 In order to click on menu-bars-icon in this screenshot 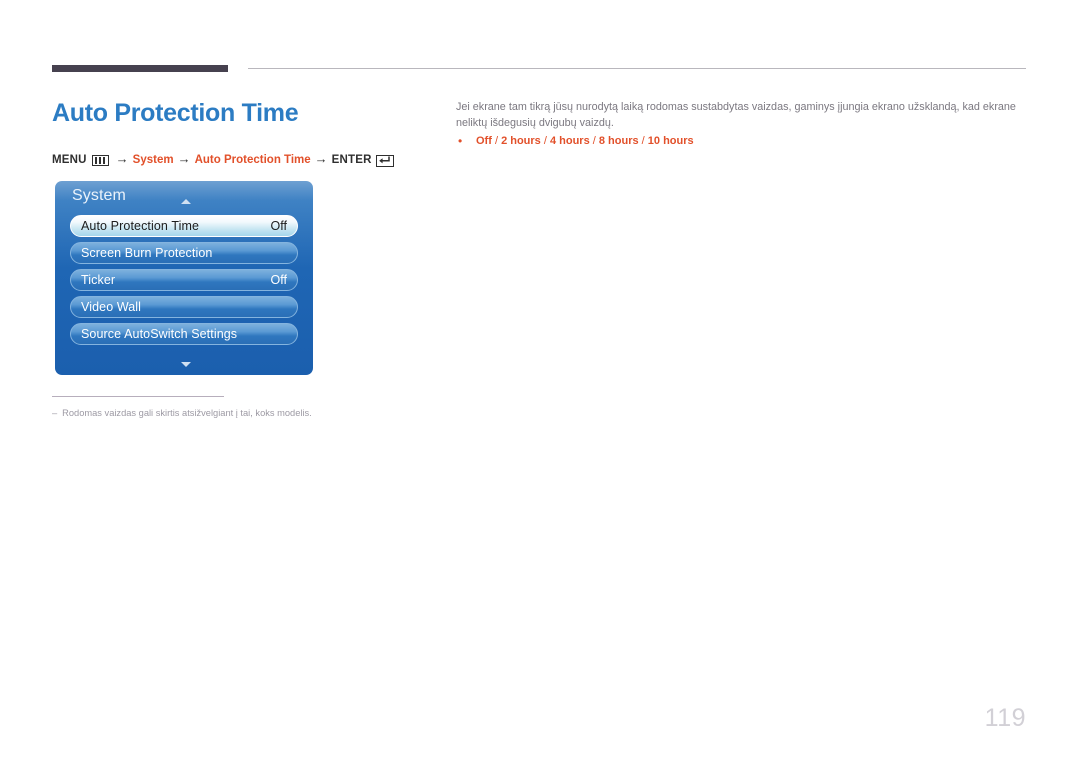, I will do `click(100, 160)`.